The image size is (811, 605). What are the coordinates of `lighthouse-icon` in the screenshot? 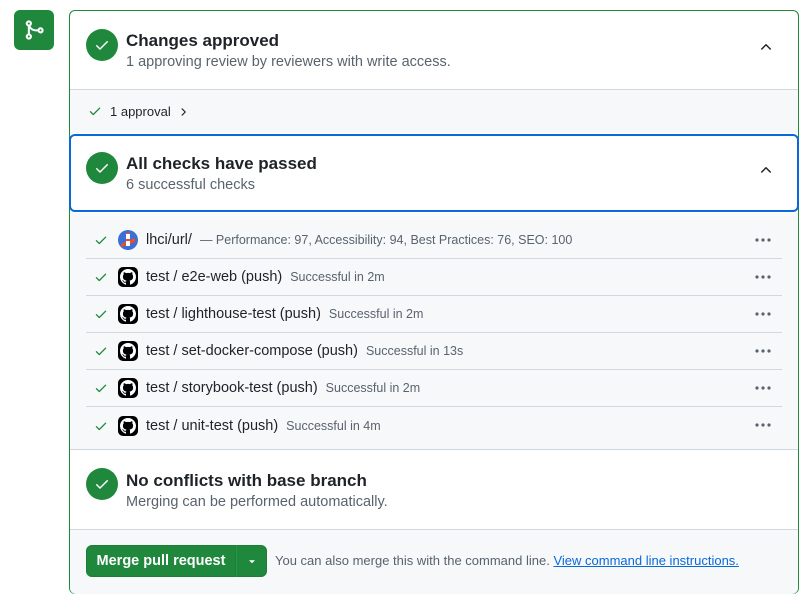 It's located at (128, 240).